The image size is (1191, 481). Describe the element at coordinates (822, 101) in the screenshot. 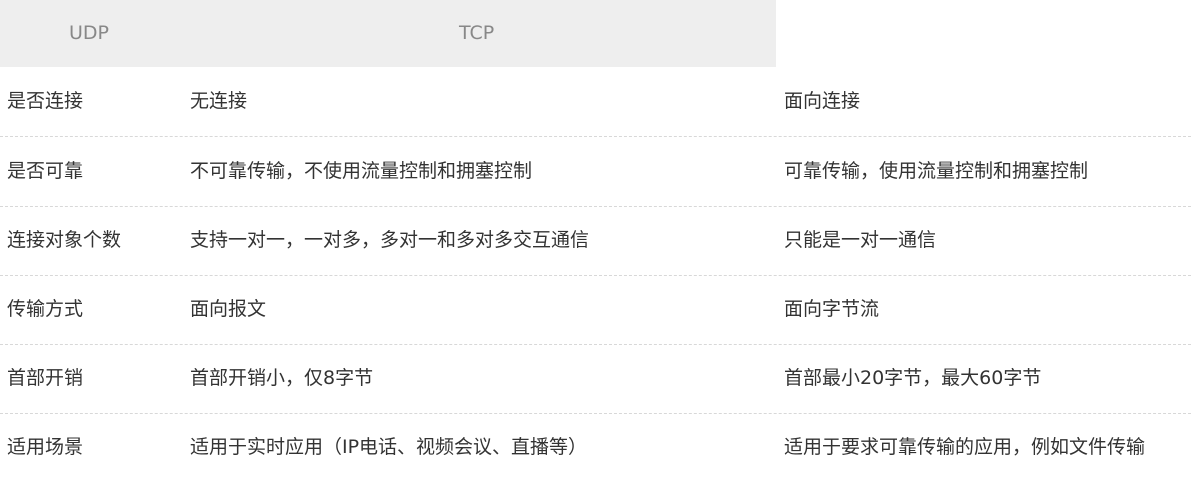

I see `row-tcp-value: 面向连接` at that location.